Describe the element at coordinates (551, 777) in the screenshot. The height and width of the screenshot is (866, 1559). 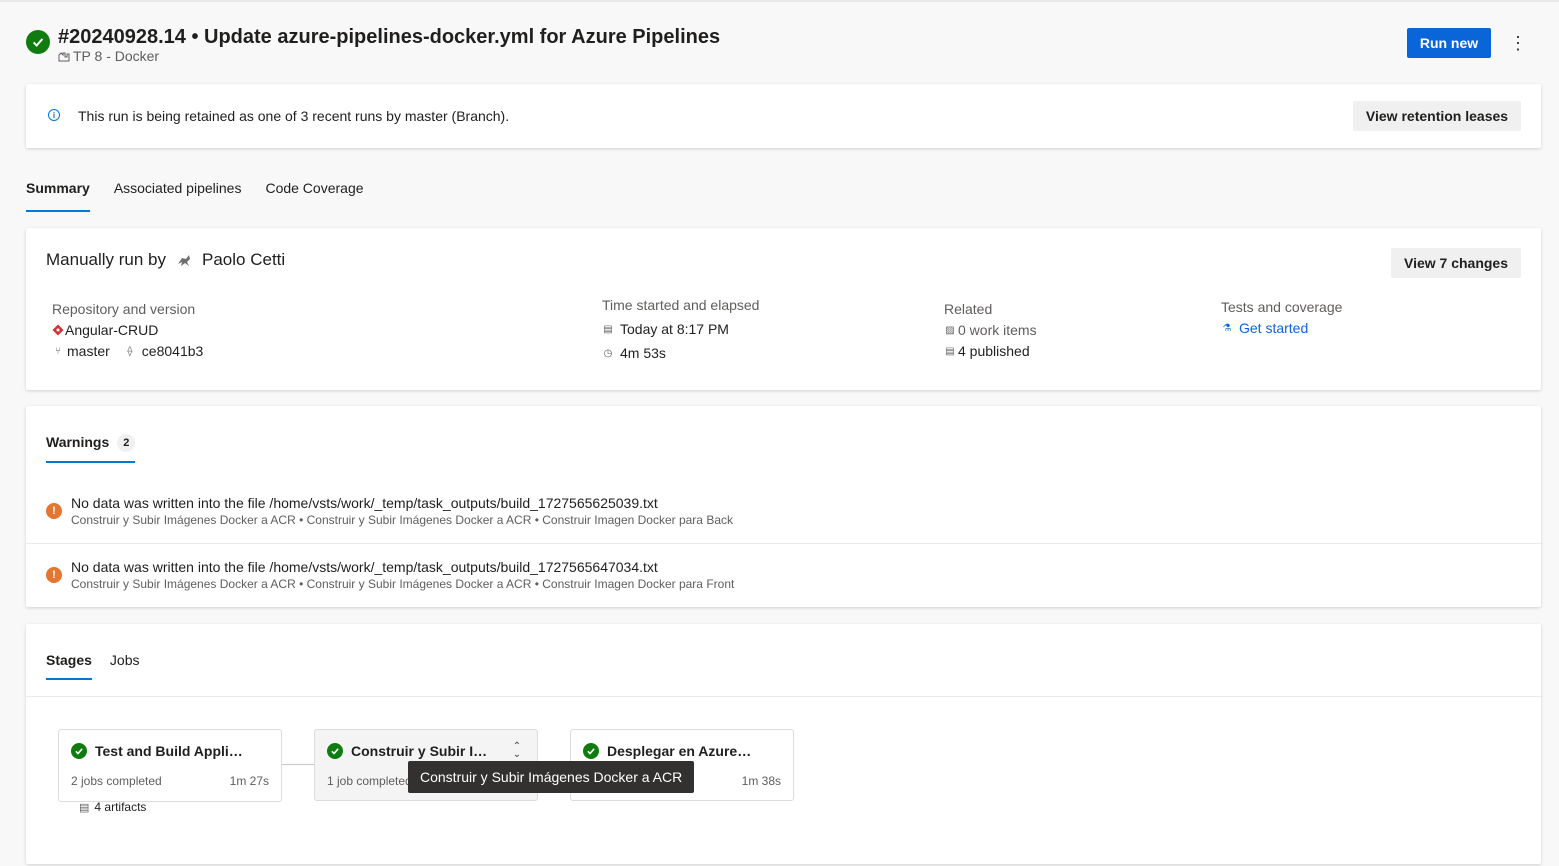
I see `stage-tooltip: Construir y Subir Imágenes Docker a ACR` at that location.